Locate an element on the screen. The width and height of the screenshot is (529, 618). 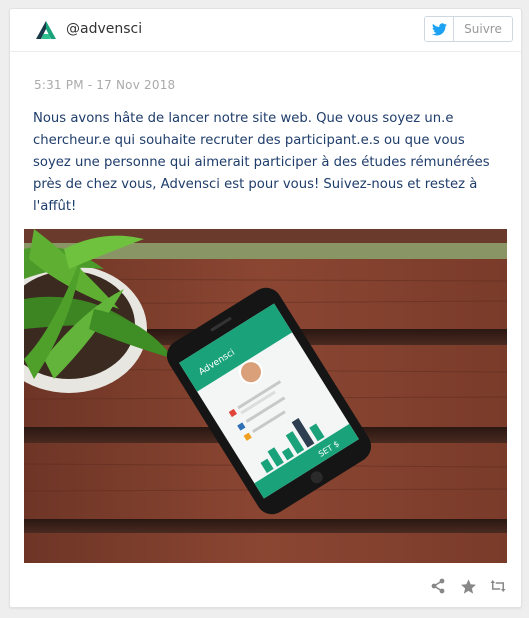
account-handle: @advensci is located at coordinates (104, 29).